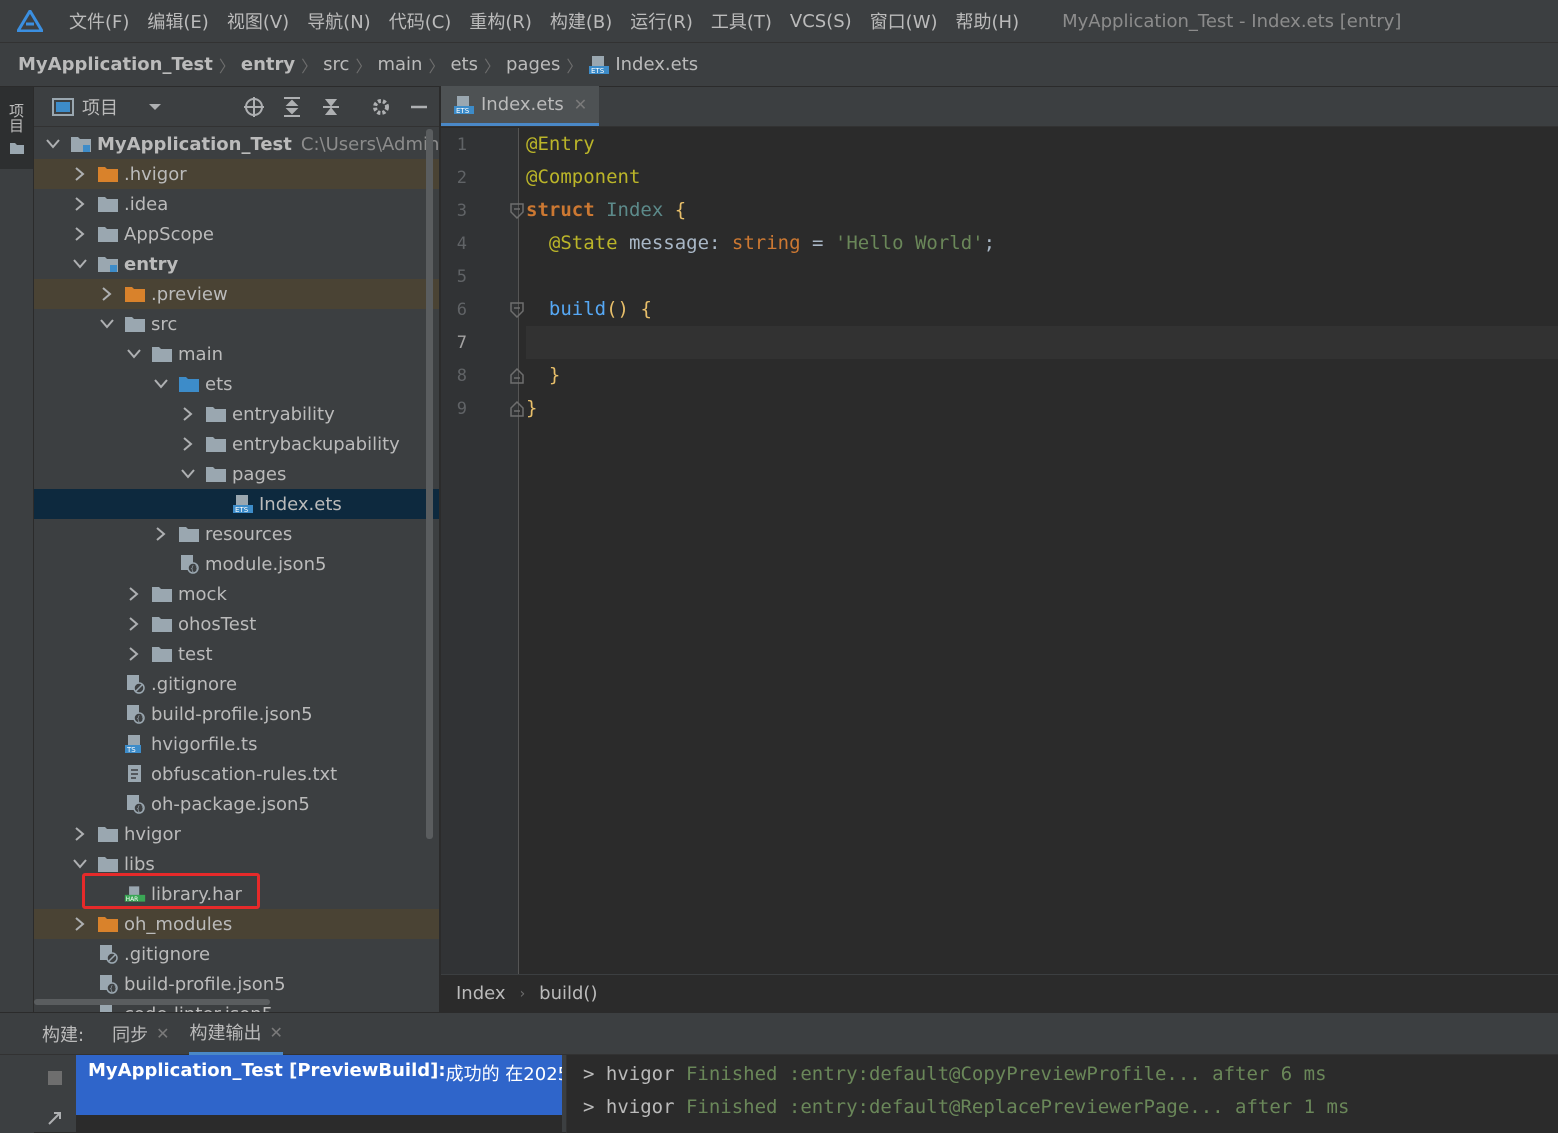 The width and height of the screenshot is (1558, 1133). Describe the element at coordinates (500, 21) in the screenshot. I see `menu-refactor: 重构(R)` at that location.